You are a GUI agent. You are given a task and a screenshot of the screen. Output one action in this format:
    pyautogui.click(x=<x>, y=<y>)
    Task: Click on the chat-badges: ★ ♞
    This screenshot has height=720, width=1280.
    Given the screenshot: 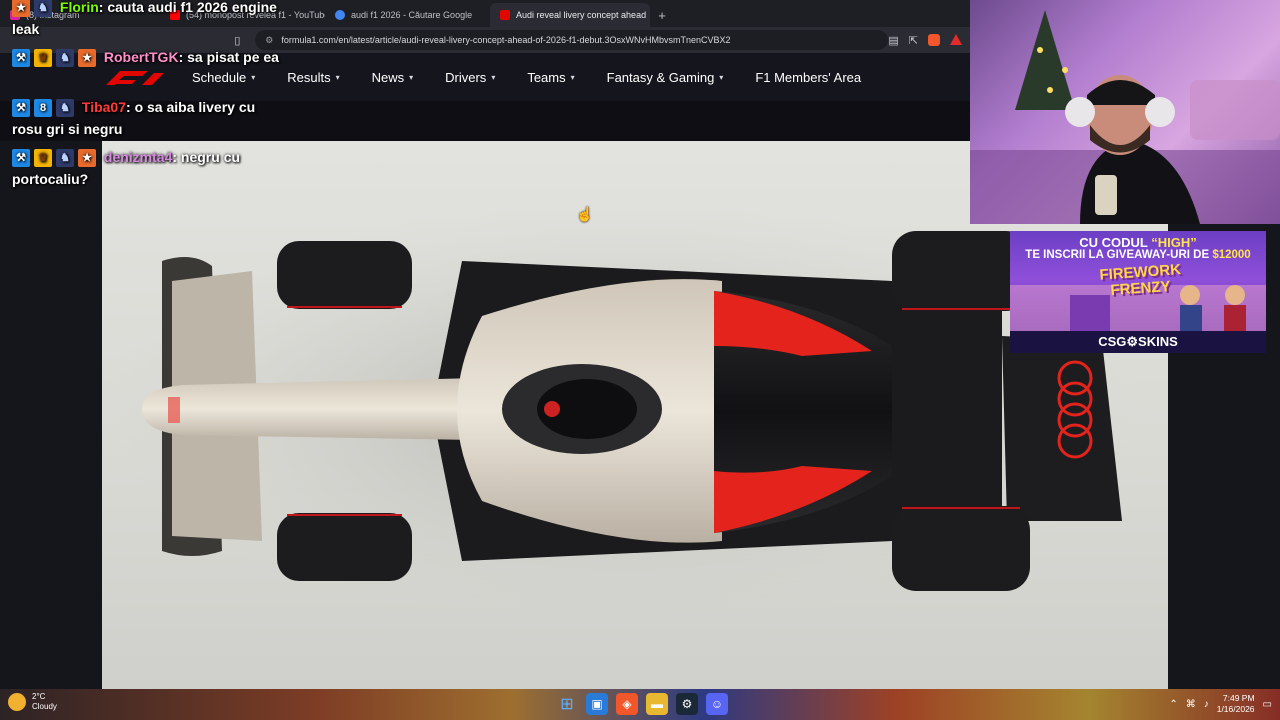 What is the action you would take?
    pyautogui.click(x=32, y=9)
    